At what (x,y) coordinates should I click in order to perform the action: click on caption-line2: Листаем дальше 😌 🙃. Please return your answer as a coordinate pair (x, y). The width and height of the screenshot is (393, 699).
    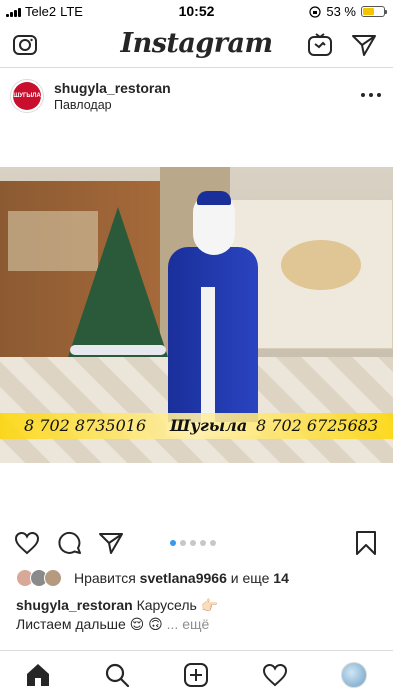
    Looking at the image, I should click on (89, 624).